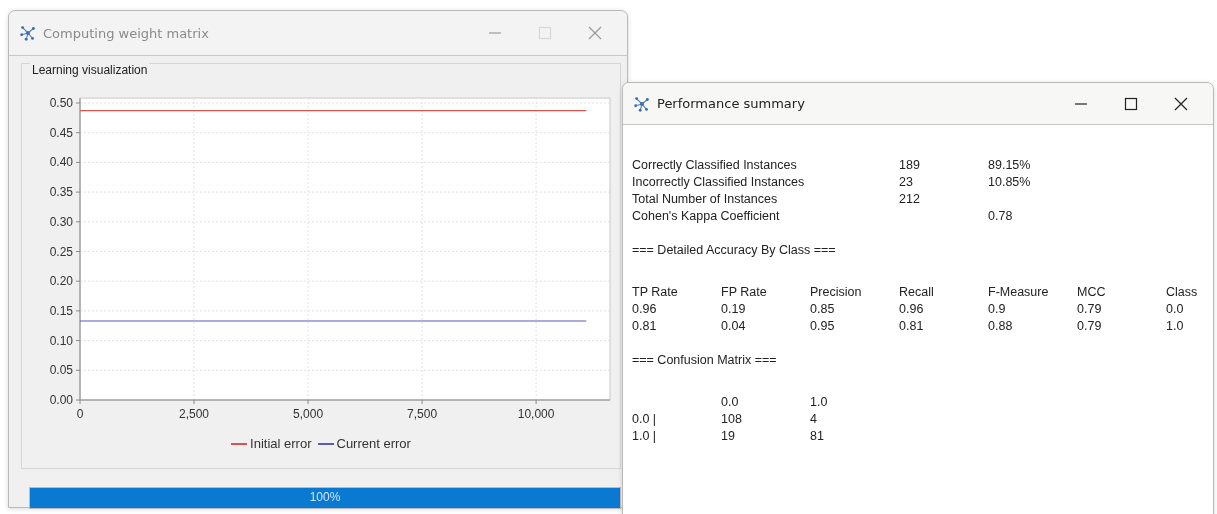  I want to click on stat-value: 89.15%, so click(1010, 165).